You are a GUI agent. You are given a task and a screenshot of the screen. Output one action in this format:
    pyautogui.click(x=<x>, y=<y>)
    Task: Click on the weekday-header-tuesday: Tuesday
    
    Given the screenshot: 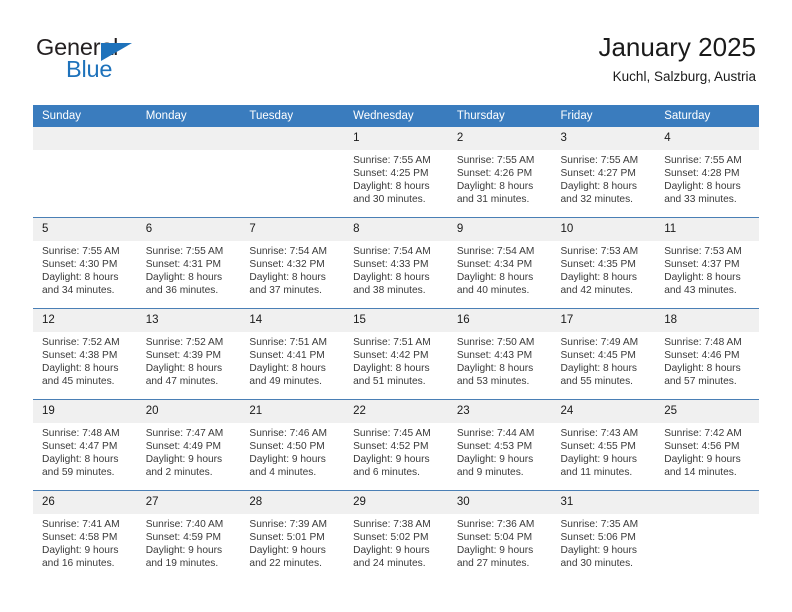 What is the action you would take?
    pyautogui.click(x=292, y=116)
    